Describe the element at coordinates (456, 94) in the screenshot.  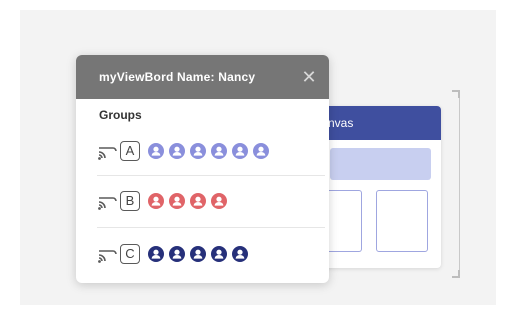
I see `resize-handle-top-right` at that location.